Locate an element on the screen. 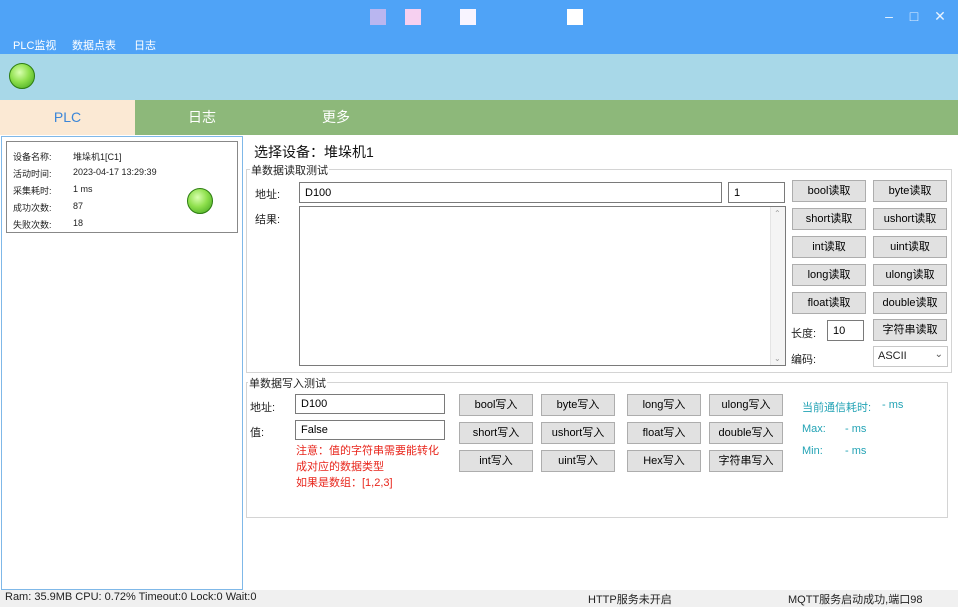  menu-log: 日志 is located at coordinates (145, 45).